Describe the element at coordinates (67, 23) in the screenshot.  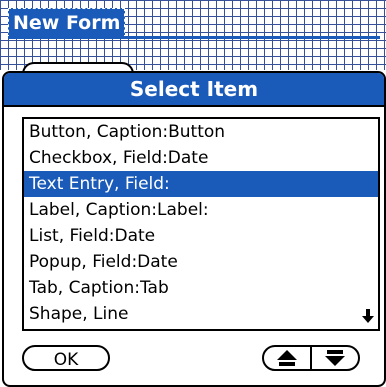
I see `form-title: New Form` at that location.